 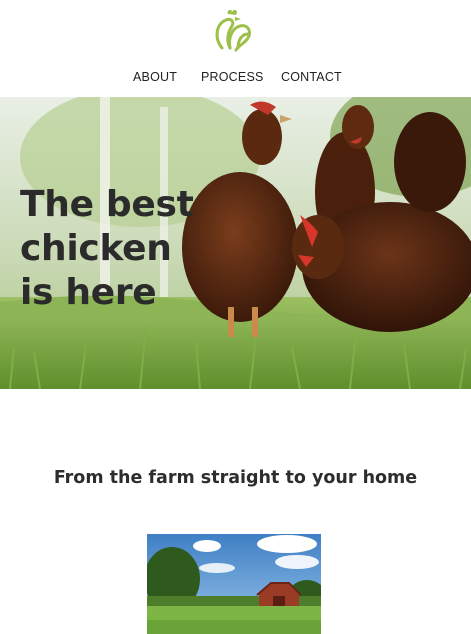 I want to click on rooster-logo-icon, so click(x=233, y=31).